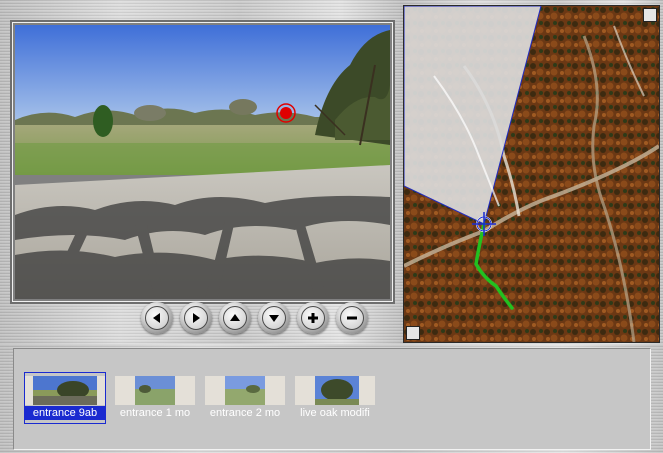 The image size is (663, 453). I want to click on tilt-down-button, so click(274, 318).